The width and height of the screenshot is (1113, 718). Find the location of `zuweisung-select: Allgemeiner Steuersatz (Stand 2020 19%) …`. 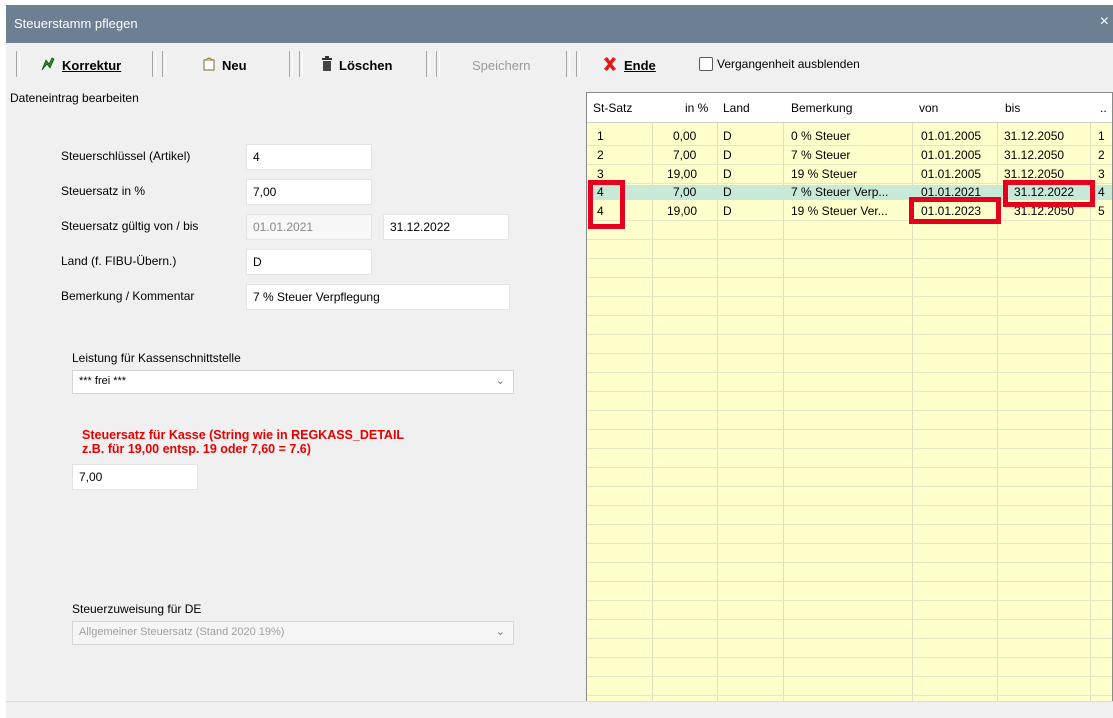

zuweisung-select: Allgemeiner Steuersatz (Stand 2020 19%) … is located at coordinates (293, 633).